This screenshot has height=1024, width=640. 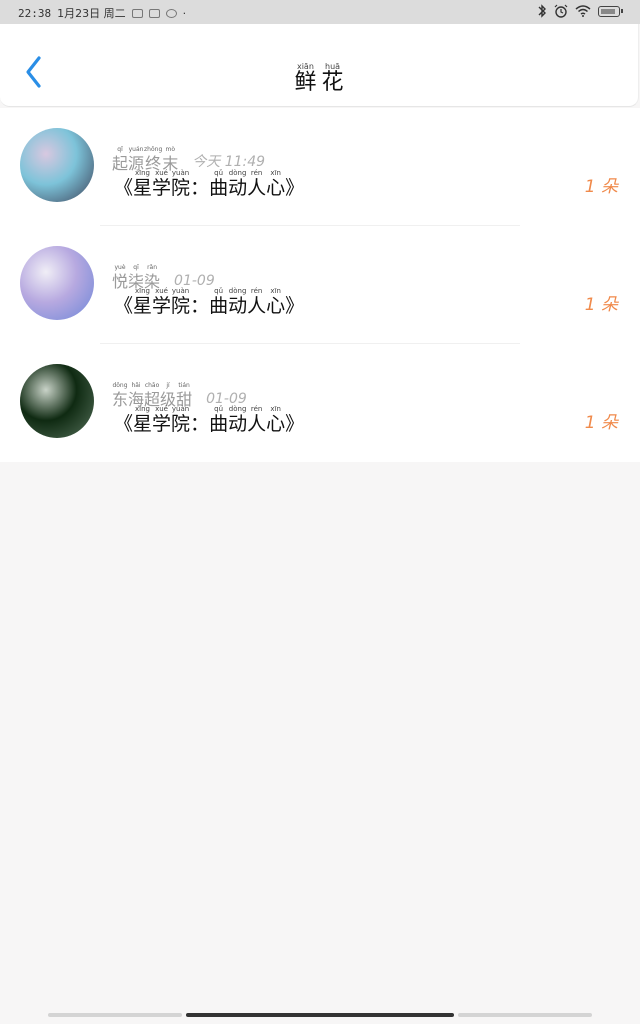 I want to click on user-name: yuè 悦 qī 柒 rǎn 染, so click(x=136, y=272).